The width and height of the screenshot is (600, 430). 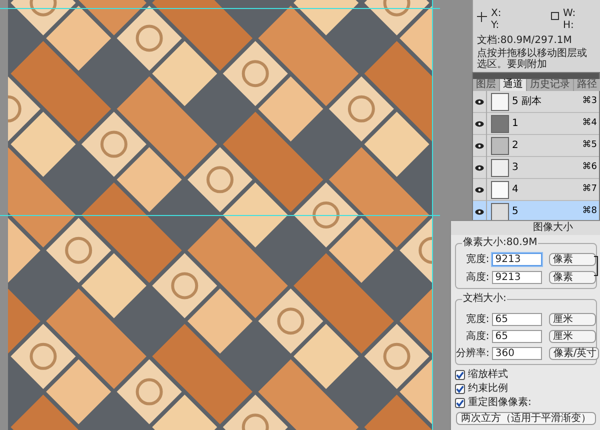 I want to click on channel-row: 5 副本 ⌘3, so click(x=536, y=102).